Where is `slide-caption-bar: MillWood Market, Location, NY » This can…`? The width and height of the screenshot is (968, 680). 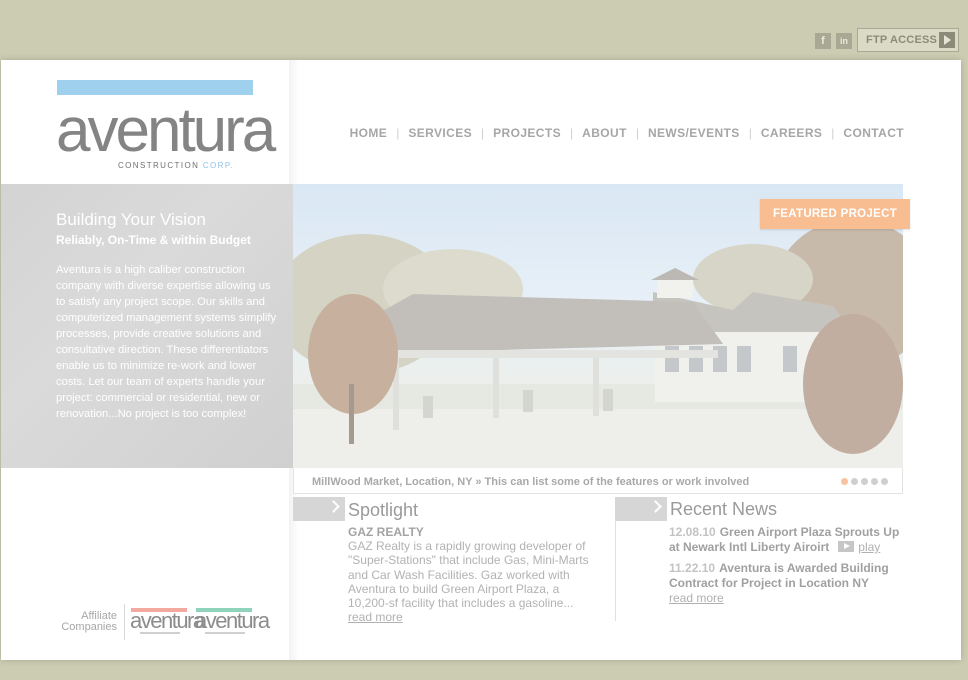
slide-caption-bar: MillWood Market, Location, NY » This can… is located at coordinates (598, 481).